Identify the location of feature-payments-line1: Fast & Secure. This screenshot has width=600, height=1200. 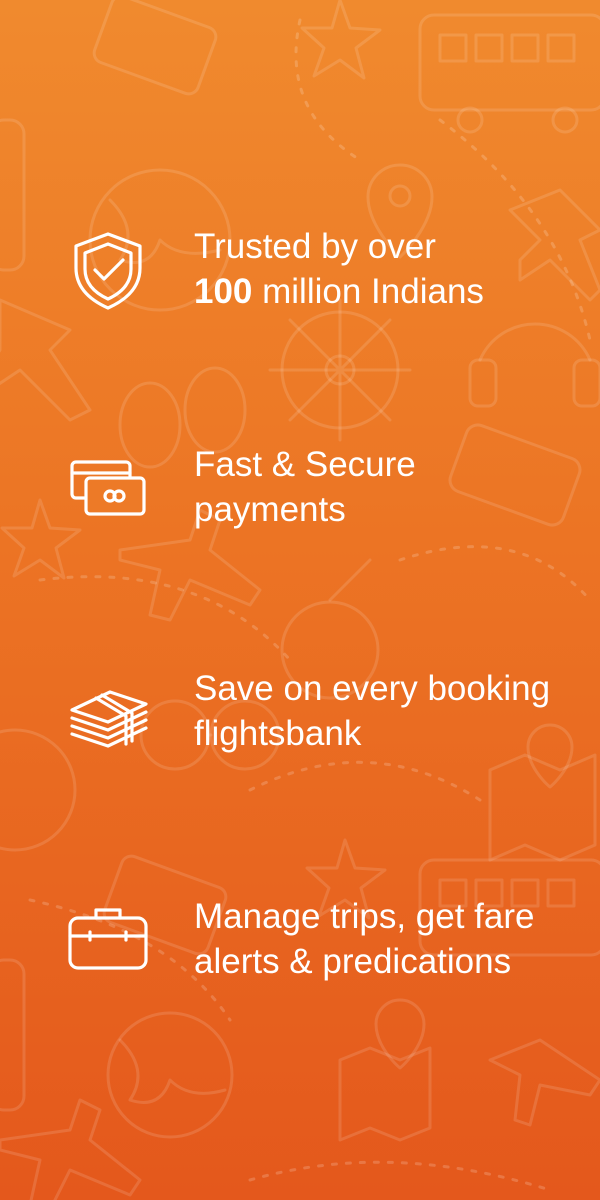
(305, 464).